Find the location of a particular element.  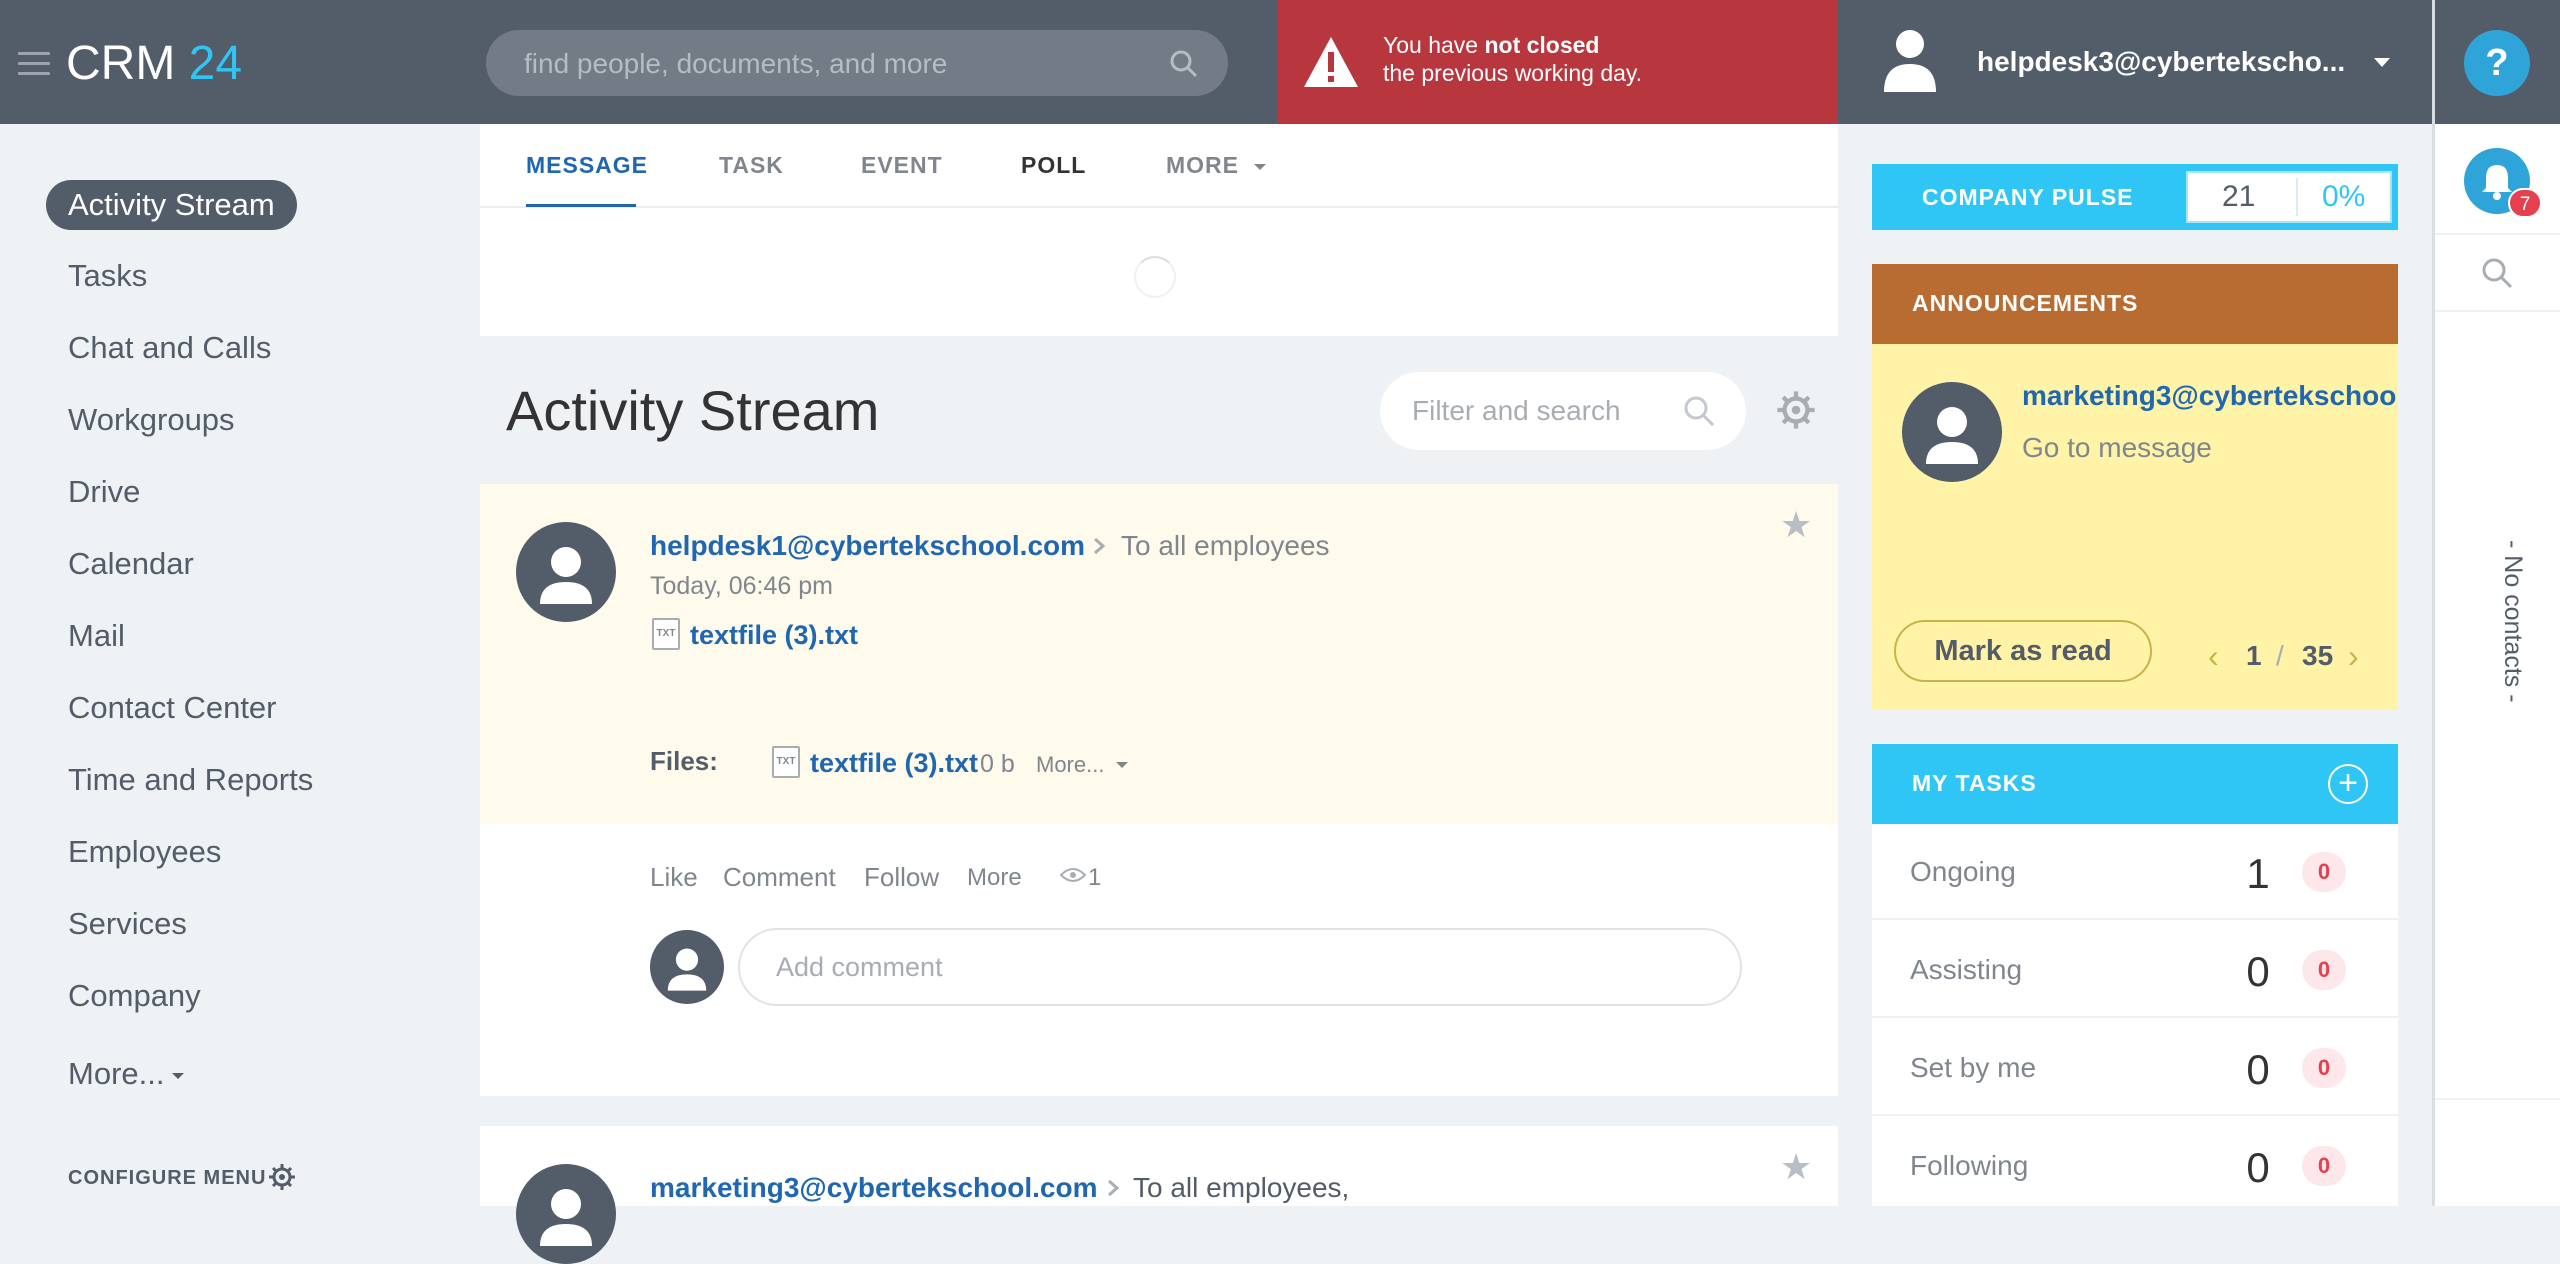

app-logo: CRM 24 is located at coordinates (154, 63).